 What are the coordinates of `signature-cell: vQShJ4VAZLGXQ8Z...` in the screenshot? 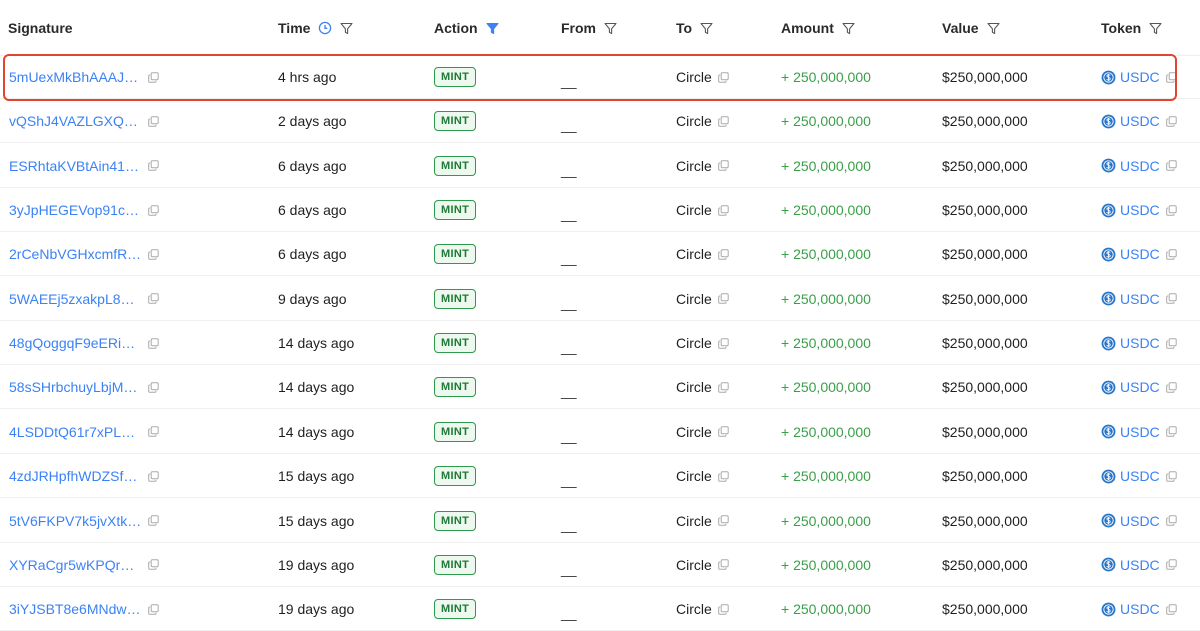 It's located at (84, 121).